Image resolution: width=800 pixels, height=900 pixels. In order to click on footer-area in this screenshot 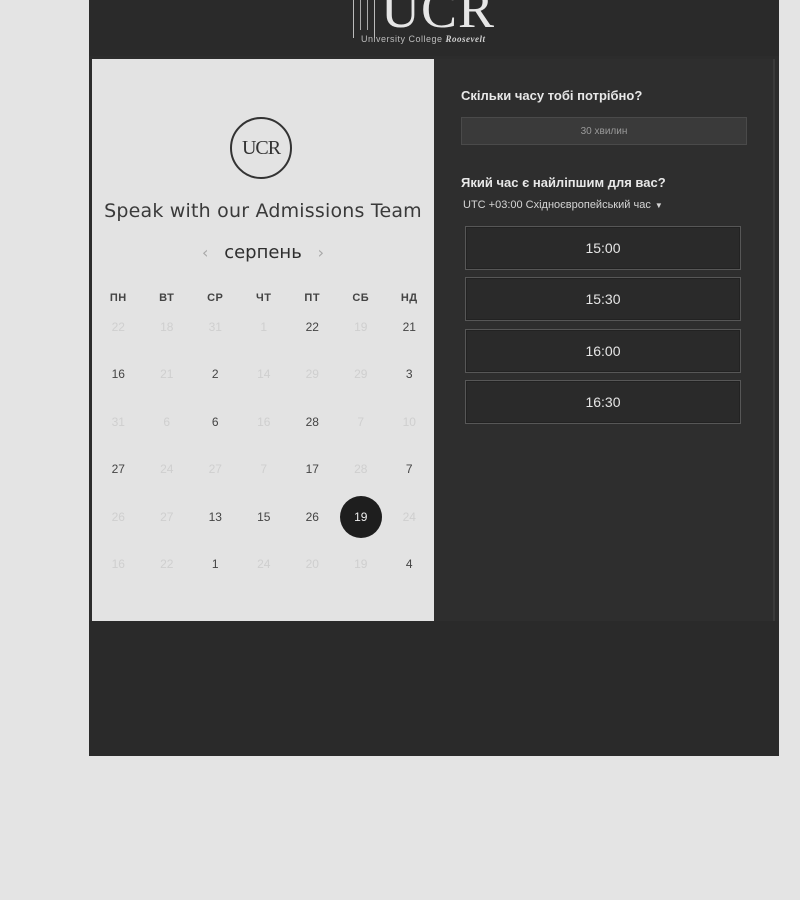, I will do `click(434, 688)`.